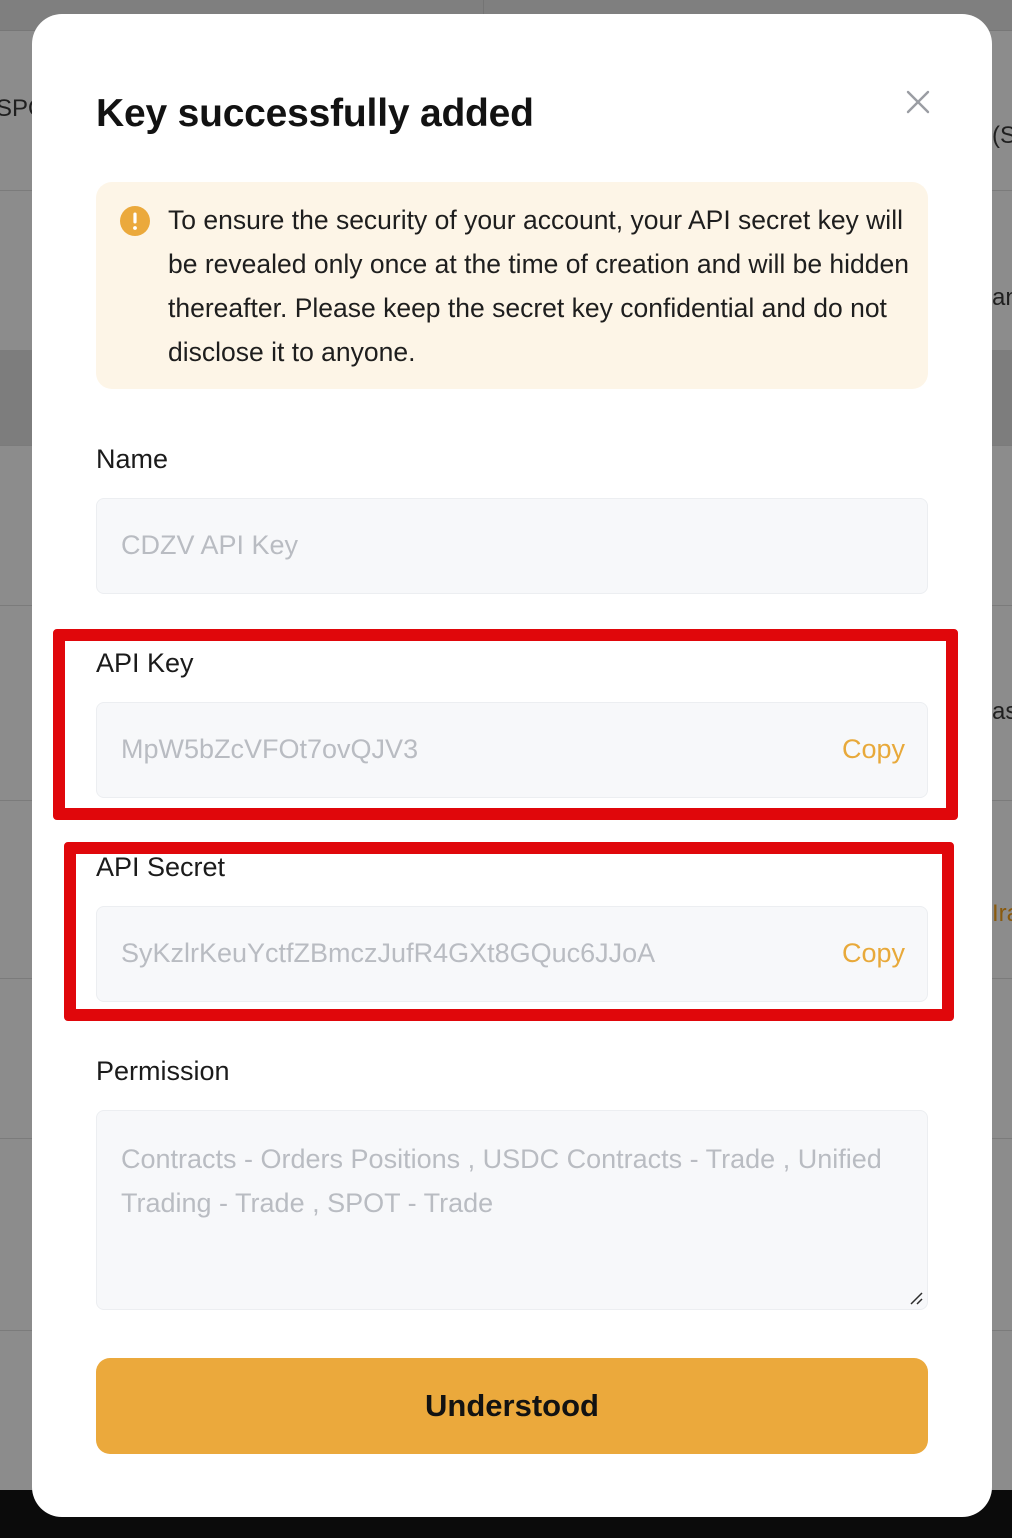  What do you see at coordinates (1002, 913) in the screenshot?
I see `background-text: Ira` at bounding box center [1002, 913].